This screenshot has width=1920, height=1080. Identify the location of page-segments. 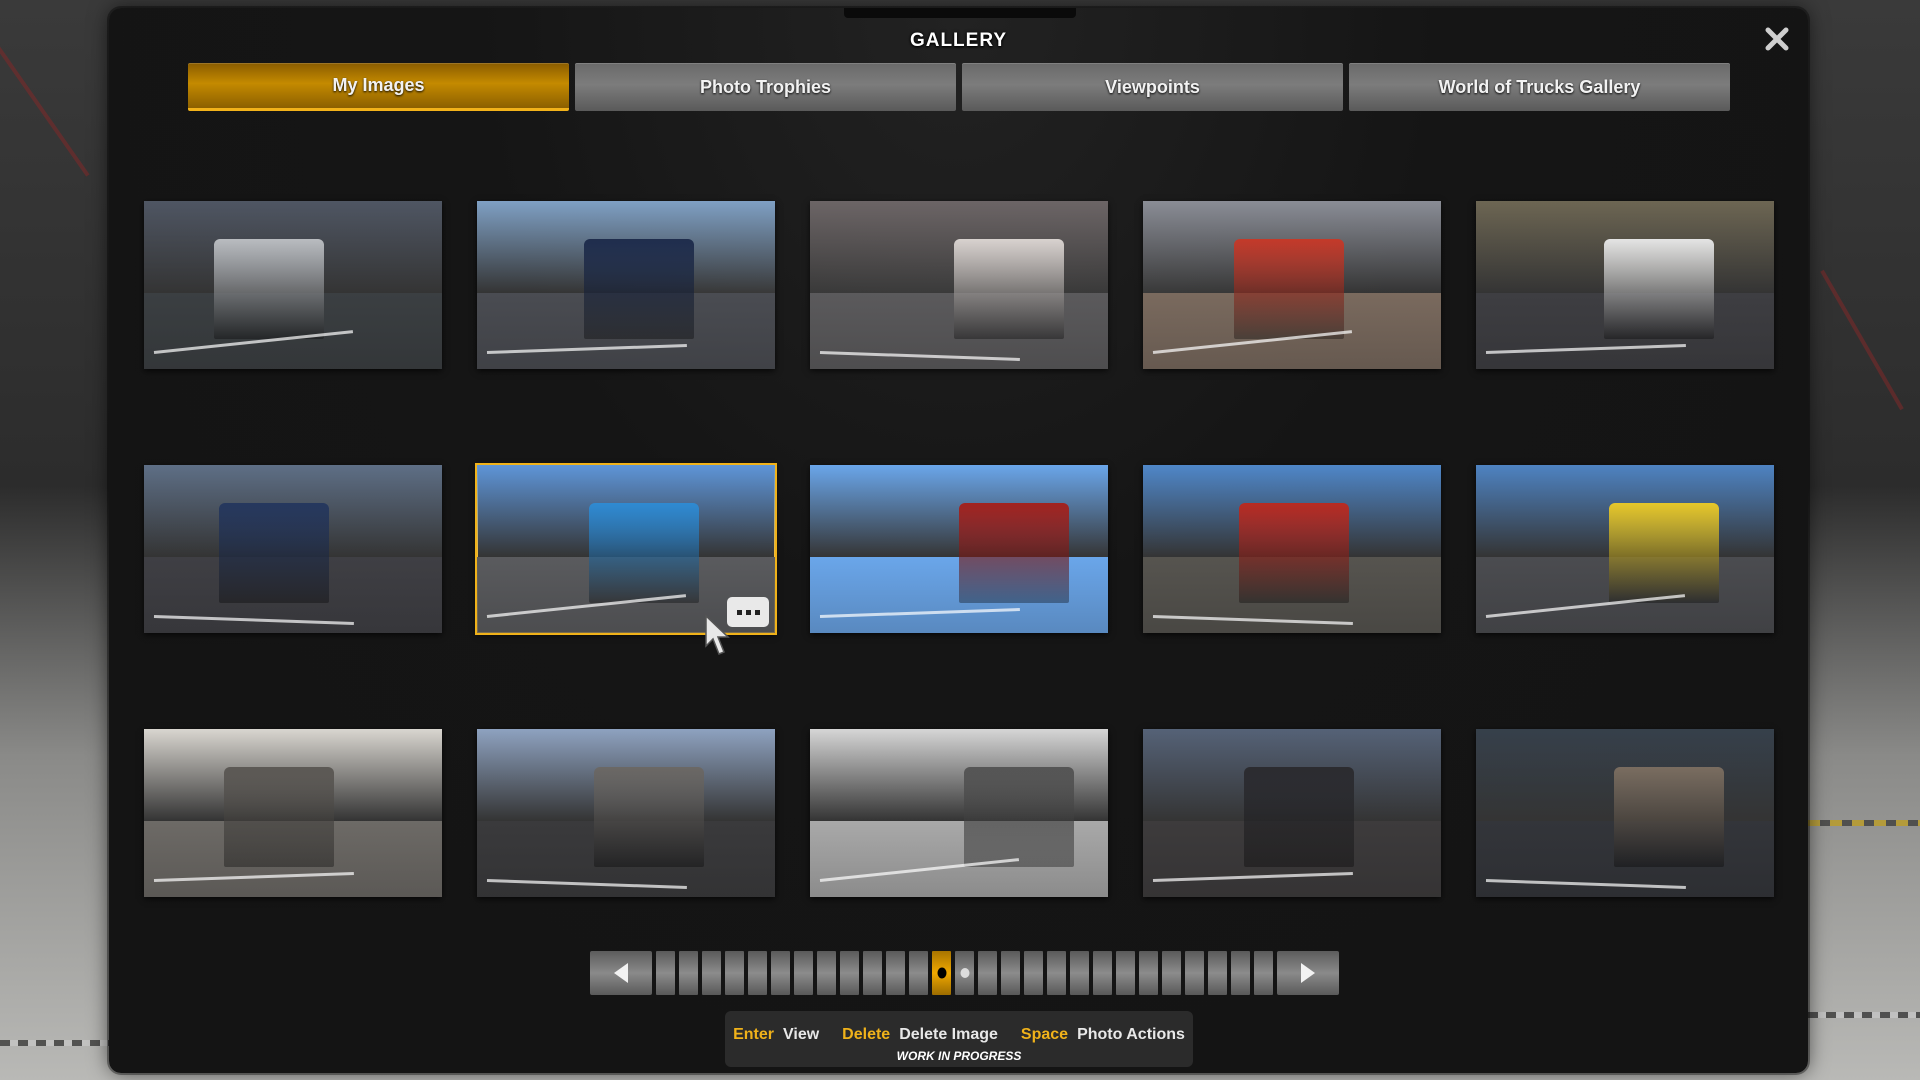
(964, 973).